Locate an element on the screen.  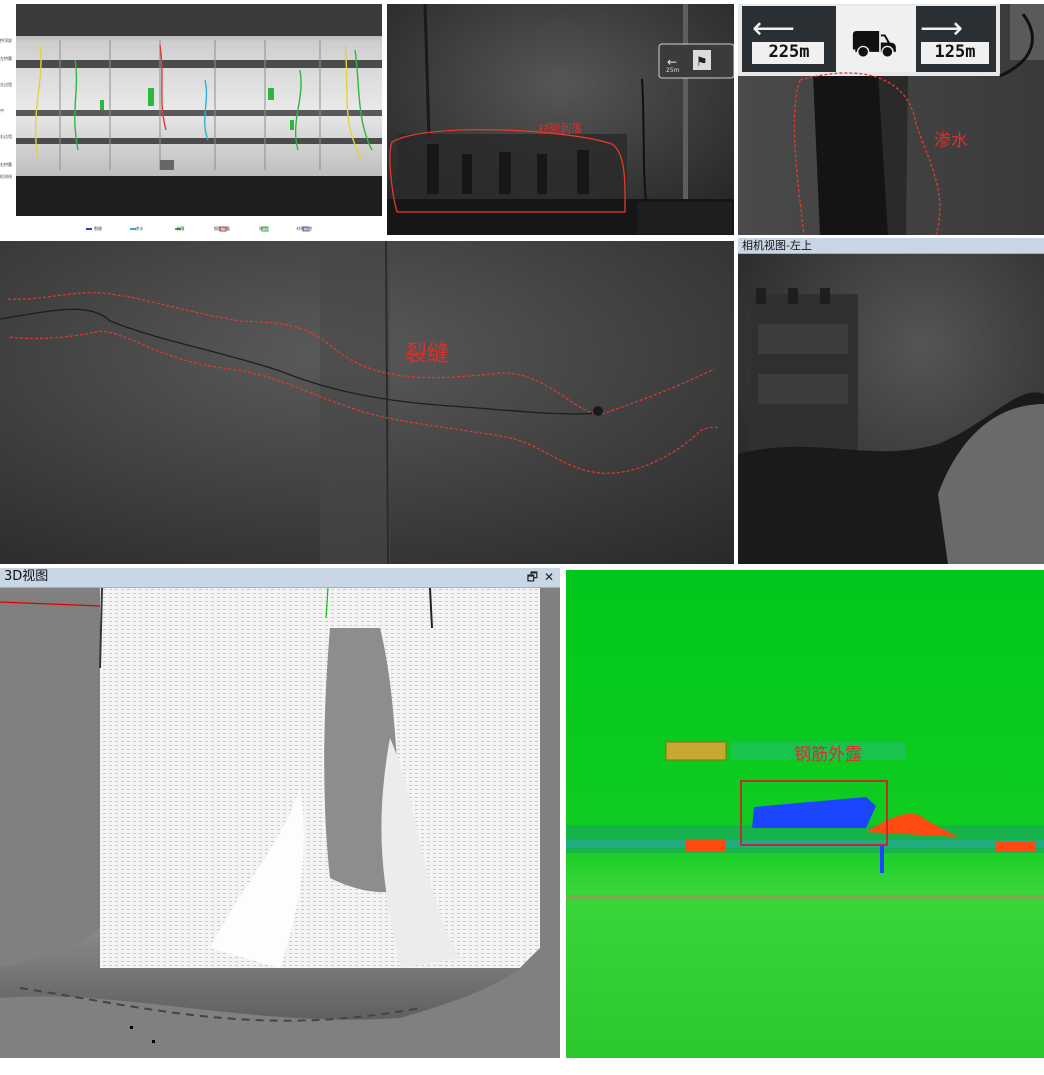
exit-sign-right-distance: 125m is located at coordinates (955, 52).